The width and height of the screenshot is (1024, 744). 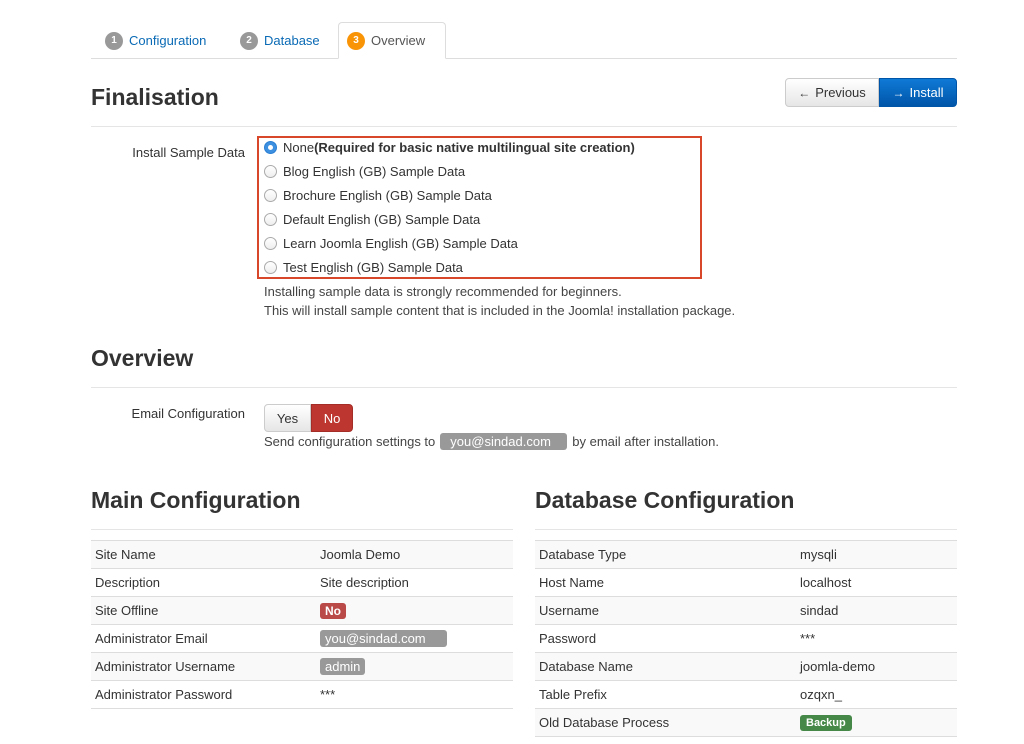 I want to click on radio-option-learn: Learn Joomla English (GB) Sample Data, so click(x=391, y=243).